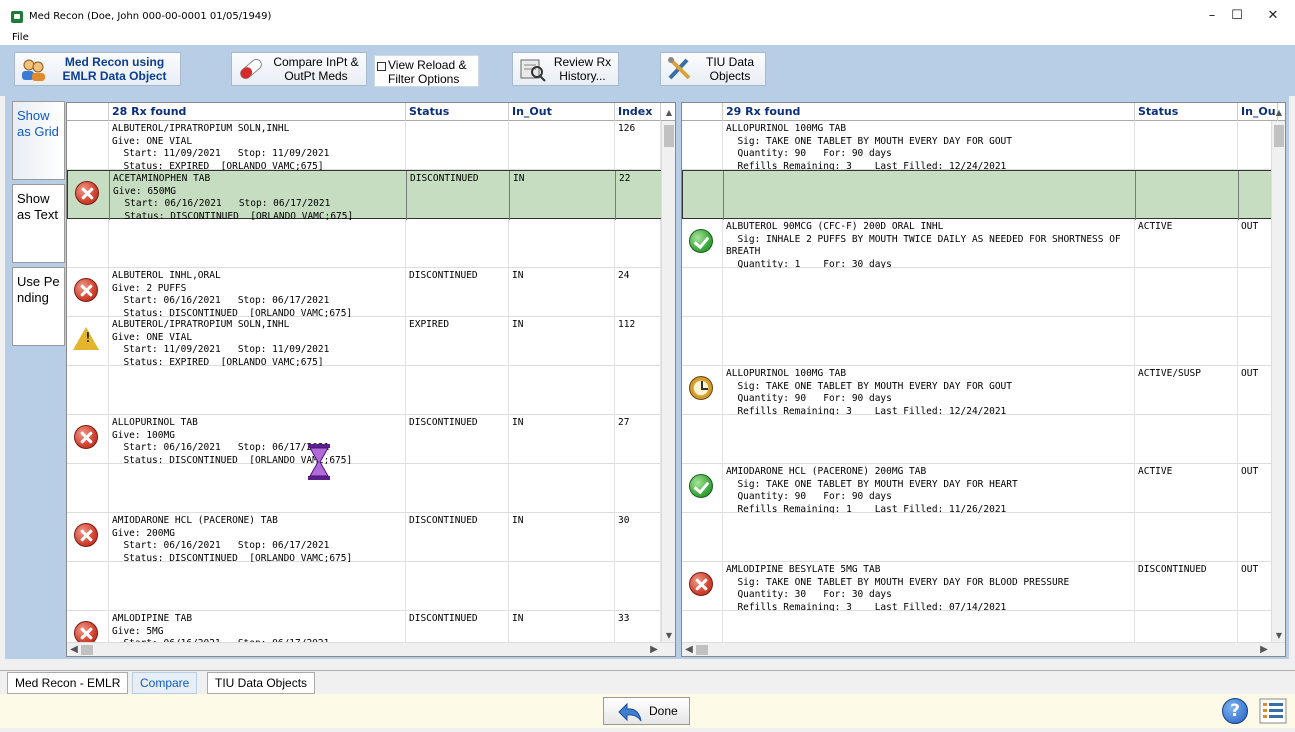  I want to click on suspended-clock-icon, so click(701, 388).